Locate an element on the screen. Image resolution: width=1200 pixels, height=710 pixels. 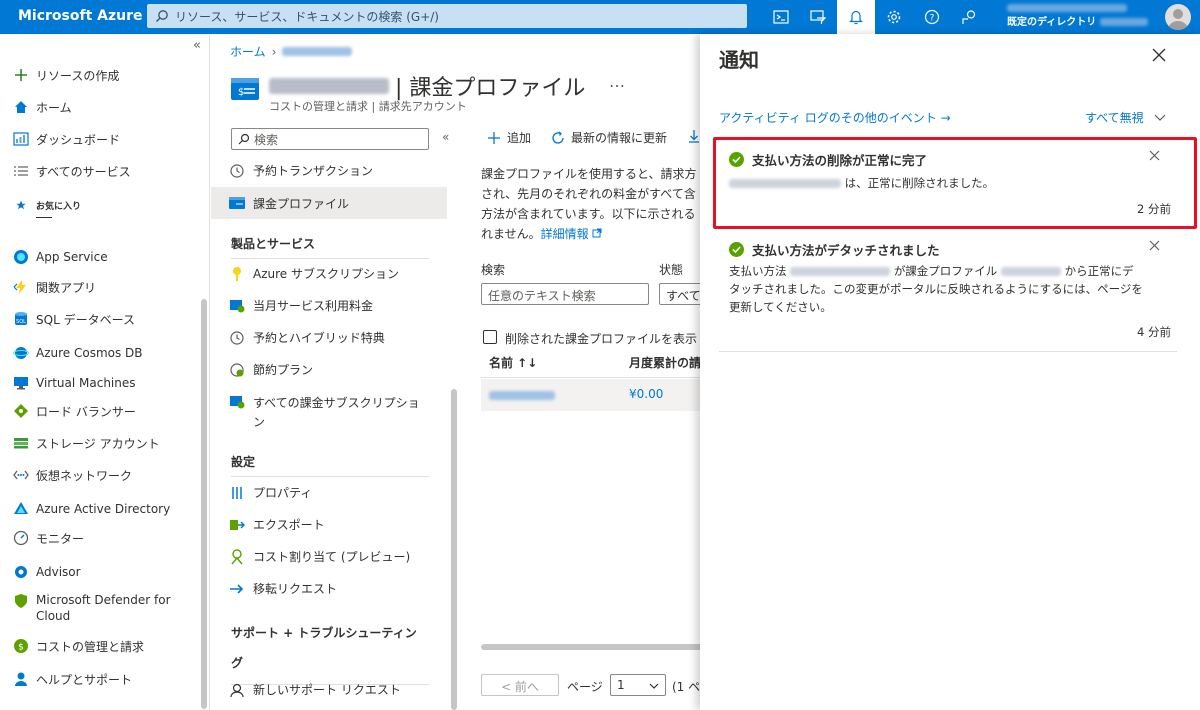
nav-item-defender: Microsoft Defender for Cloud is located at coordinates (91, 608).